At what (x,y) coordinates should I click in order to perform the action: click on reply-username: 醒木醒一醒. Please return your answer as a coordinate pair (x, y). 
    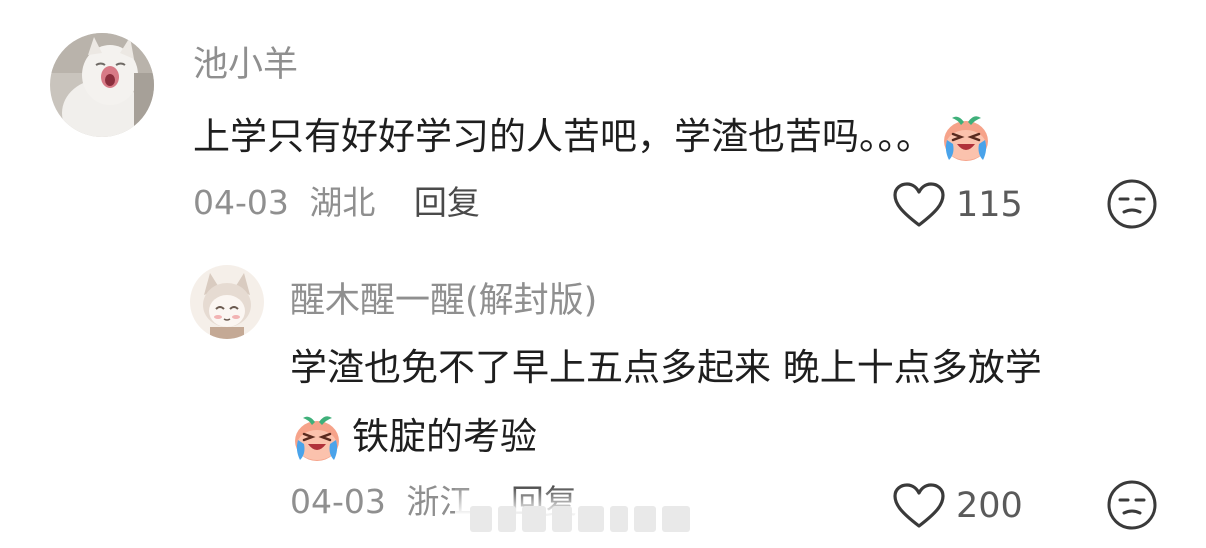
    Looking at the image, I should click on (377, 301).